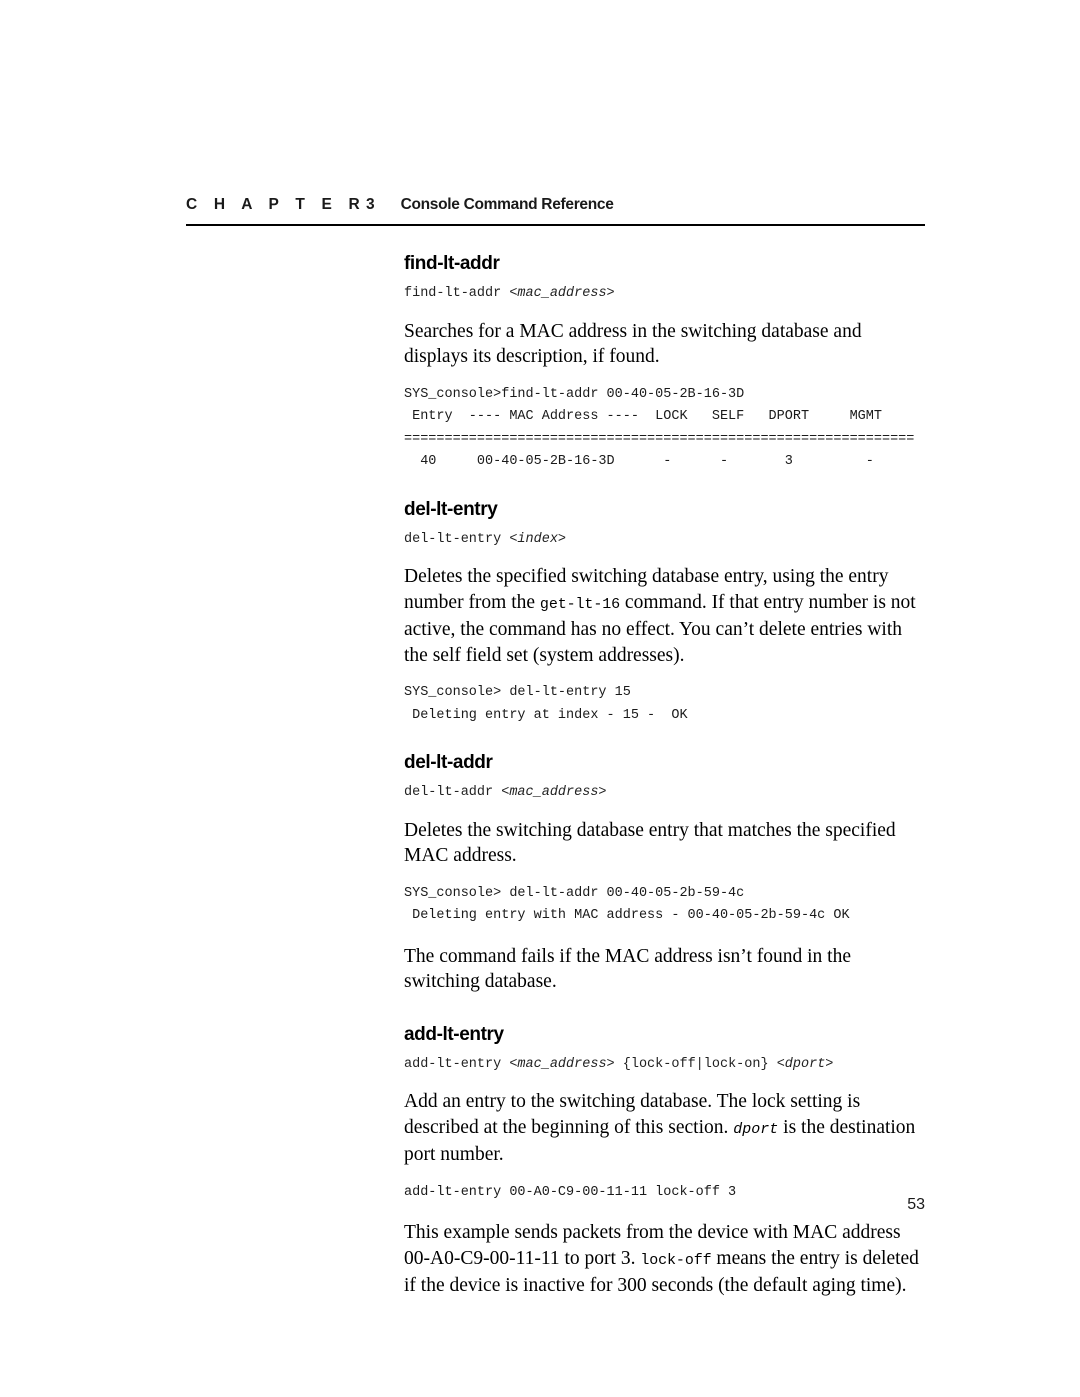  What do you see at coordinates (805, 1064) in the screenshot?
I see `syntax-argument-dport: <dport>` at bounding box center [805, 1064].